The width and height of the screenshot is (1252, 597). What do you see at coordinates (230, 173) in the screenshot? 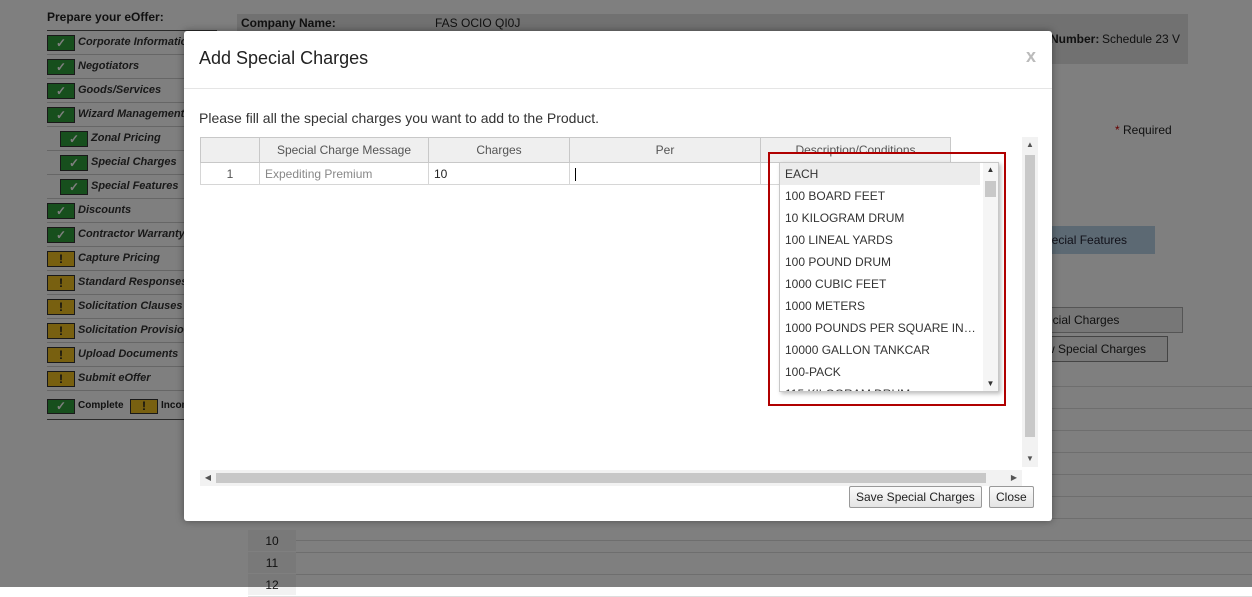
I see `row-number-cell: 1` at bounding box center [230, 173].